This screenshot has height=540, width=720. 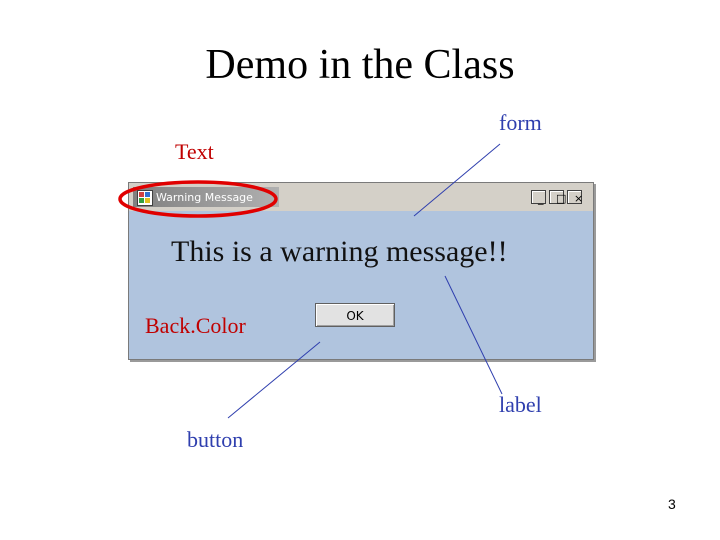 What do you see at coordinates (672, 504) in the screenshot?
I see `page-number: 3` at bounding box center [672, 504].